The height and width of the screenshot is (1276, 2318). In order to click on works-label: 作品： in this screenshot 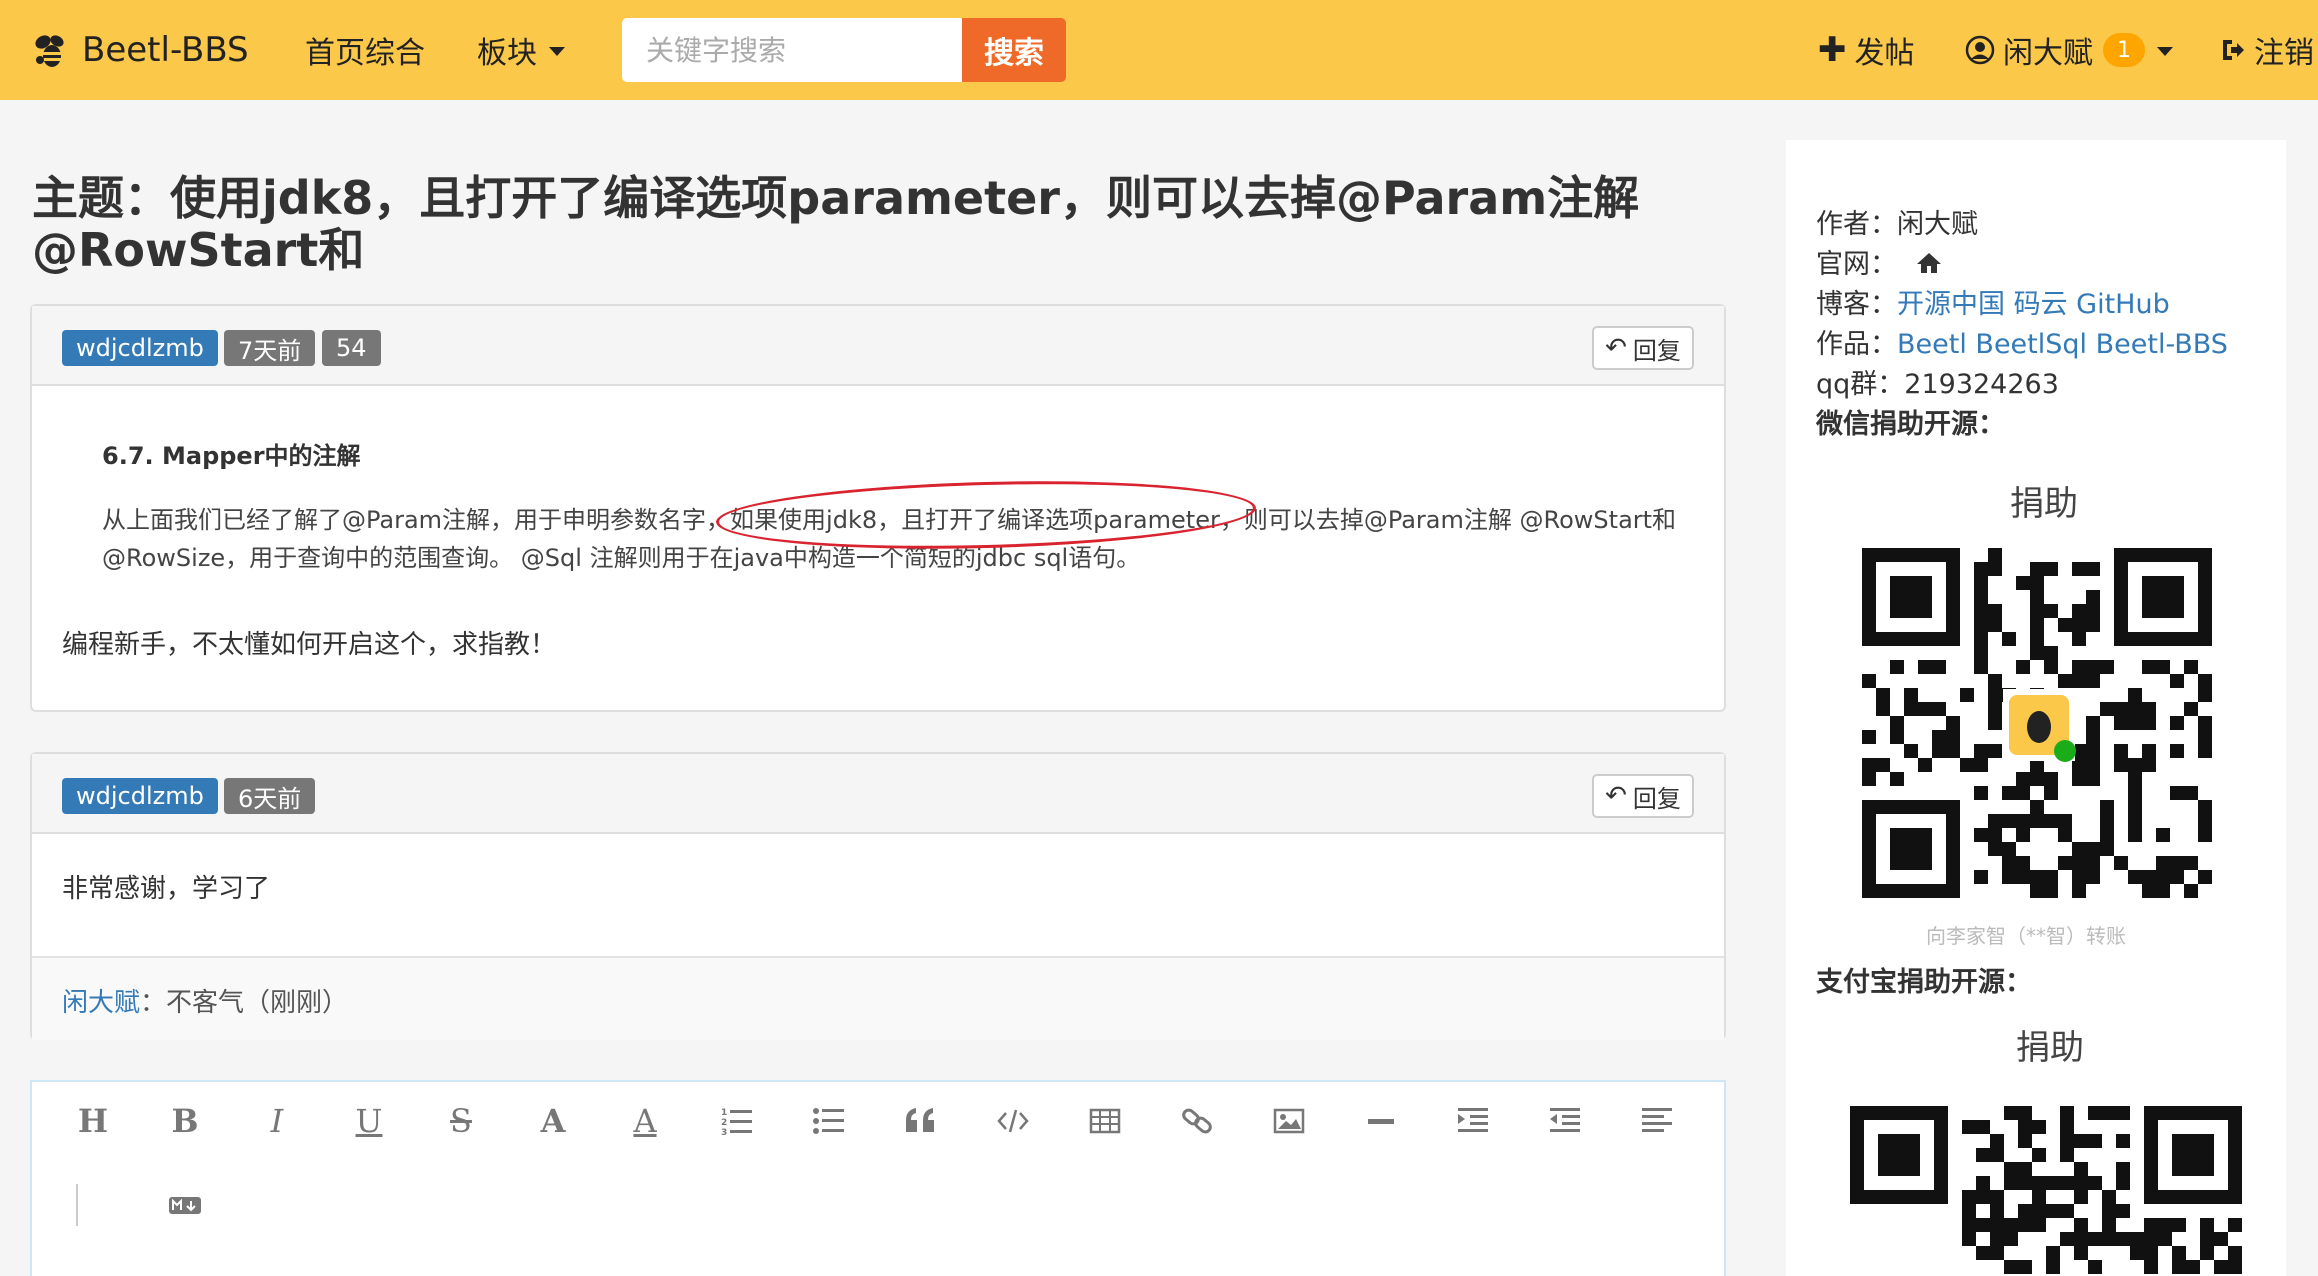, I will do `click(1856, 344)`.